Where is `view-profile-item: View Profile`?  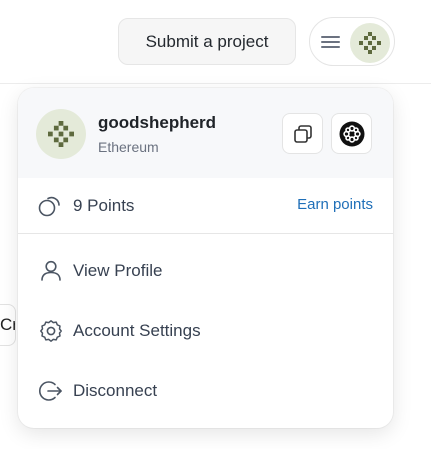 view-profile-item: View Profile is located at coordinates (205, 271).